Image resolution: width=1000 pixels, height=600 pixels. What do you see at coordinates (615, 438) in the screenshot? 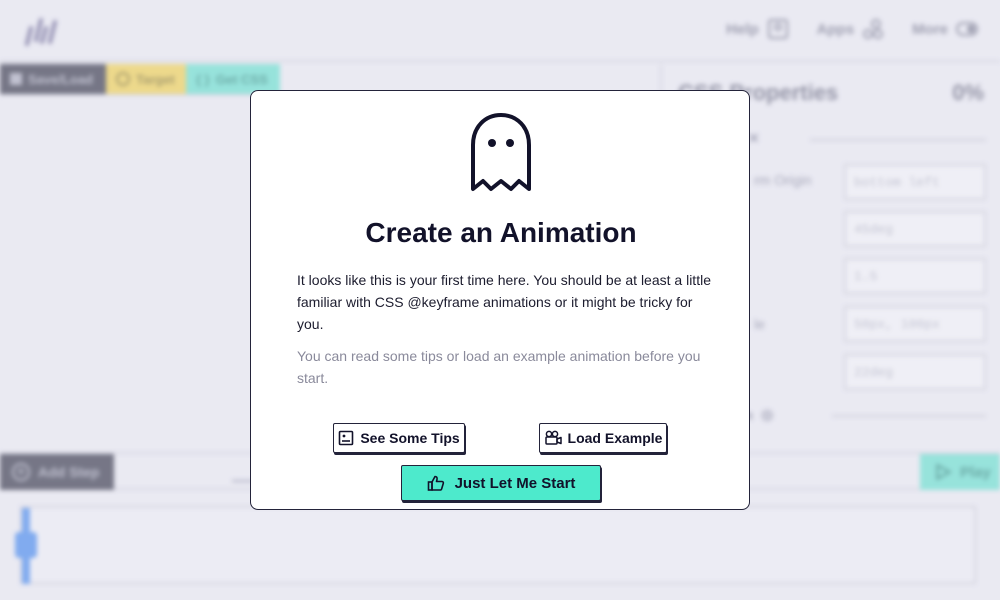
I see `load-example-label: Load Example` at bounding box center [615, 438].